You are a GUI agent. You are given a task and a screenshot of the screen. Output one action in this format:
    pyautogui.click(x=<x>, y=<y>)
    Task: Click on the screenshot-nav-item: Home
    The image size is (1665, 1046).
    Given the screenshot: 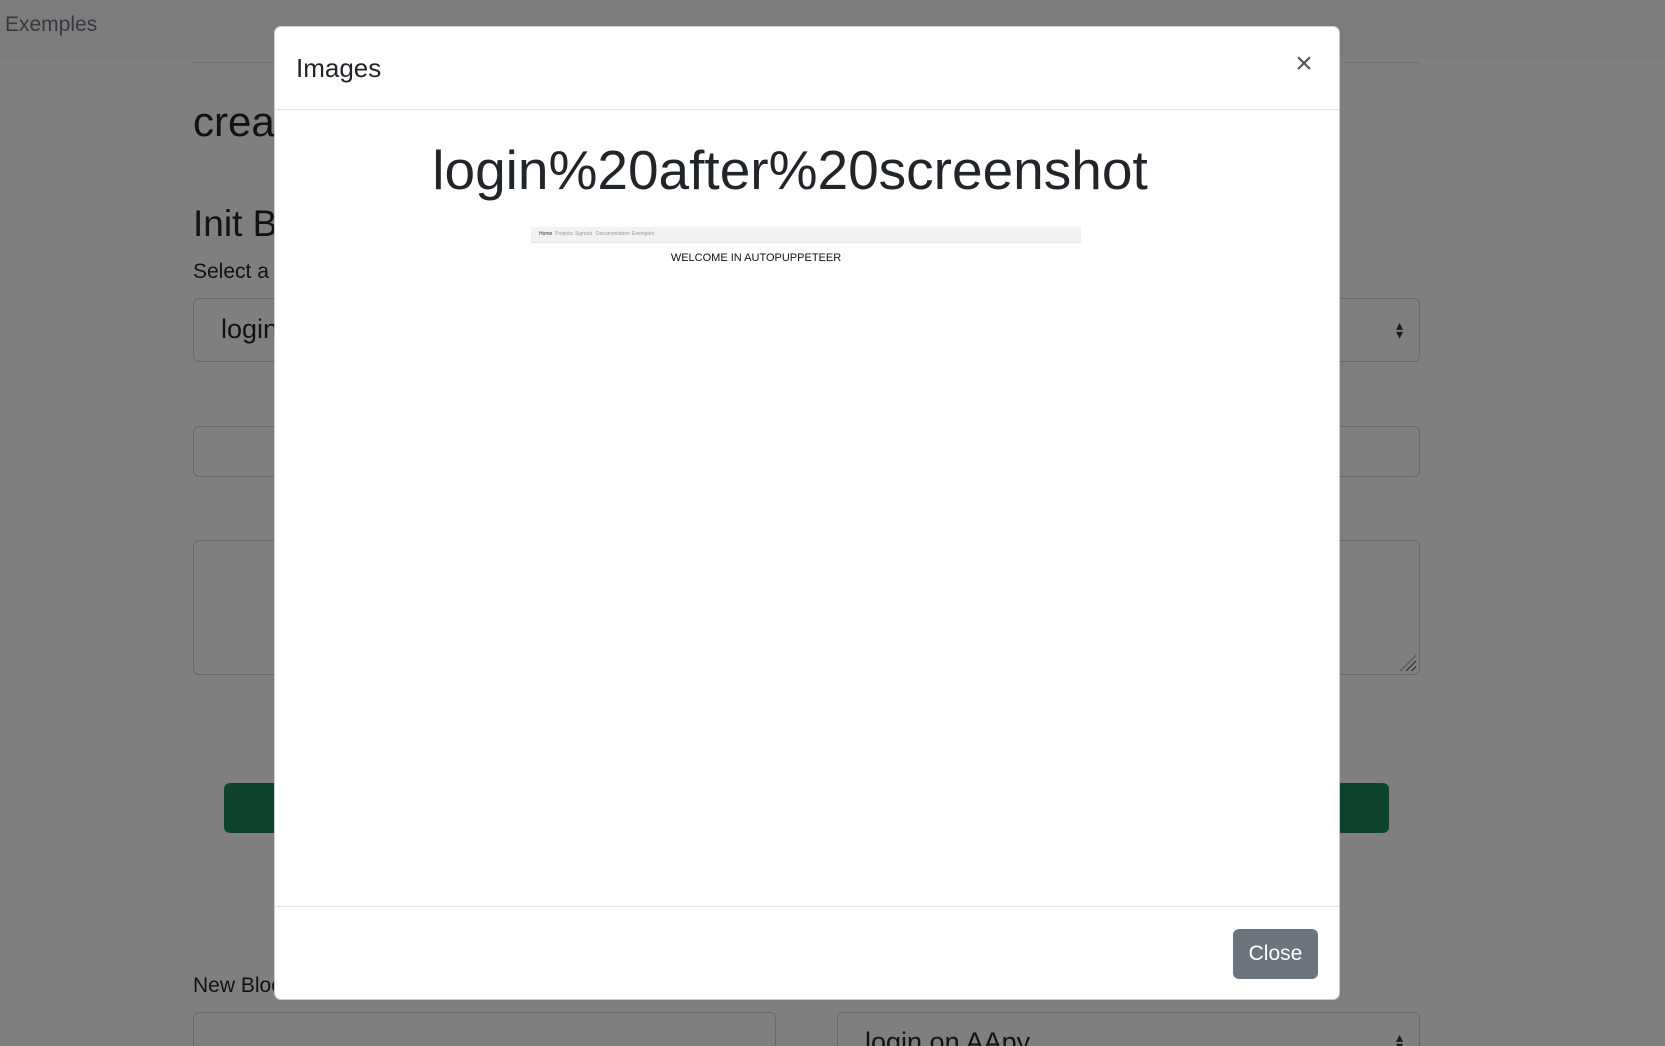 What is the action you would take?
    pyautogui.click(x=546, y=234)
    